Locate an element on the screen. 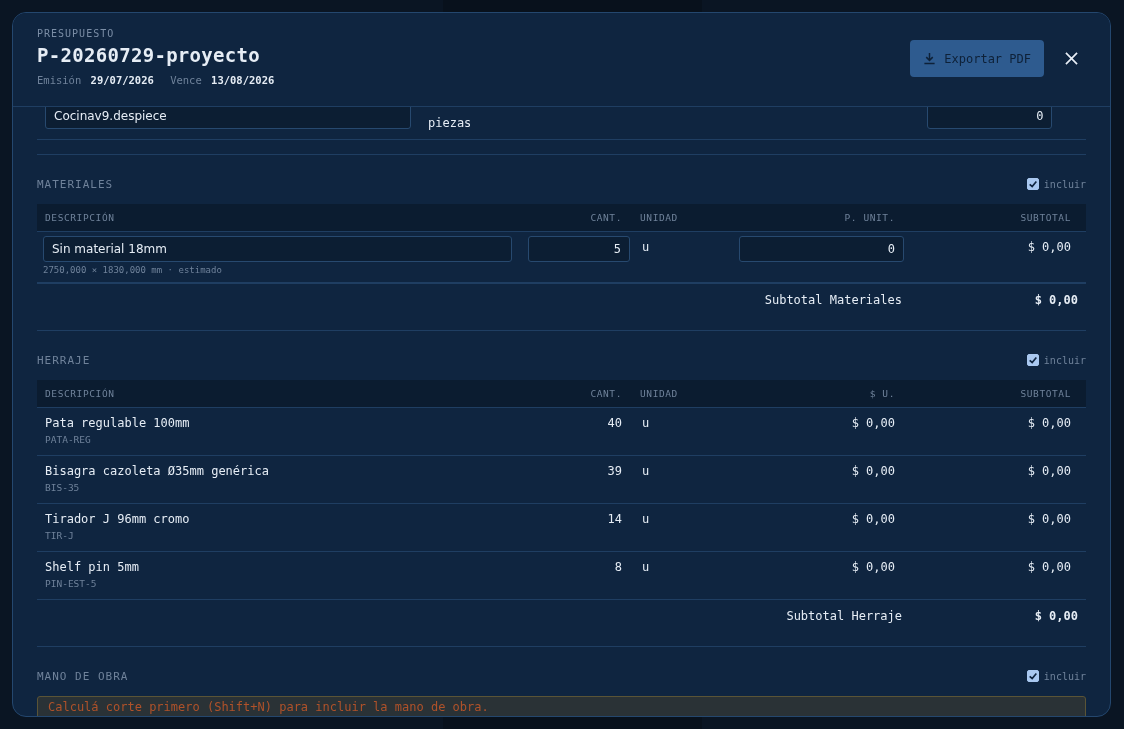 The width and height of the screenshot is (1124, 729). issued-label: Emisión is located at coordinates (59, 80).